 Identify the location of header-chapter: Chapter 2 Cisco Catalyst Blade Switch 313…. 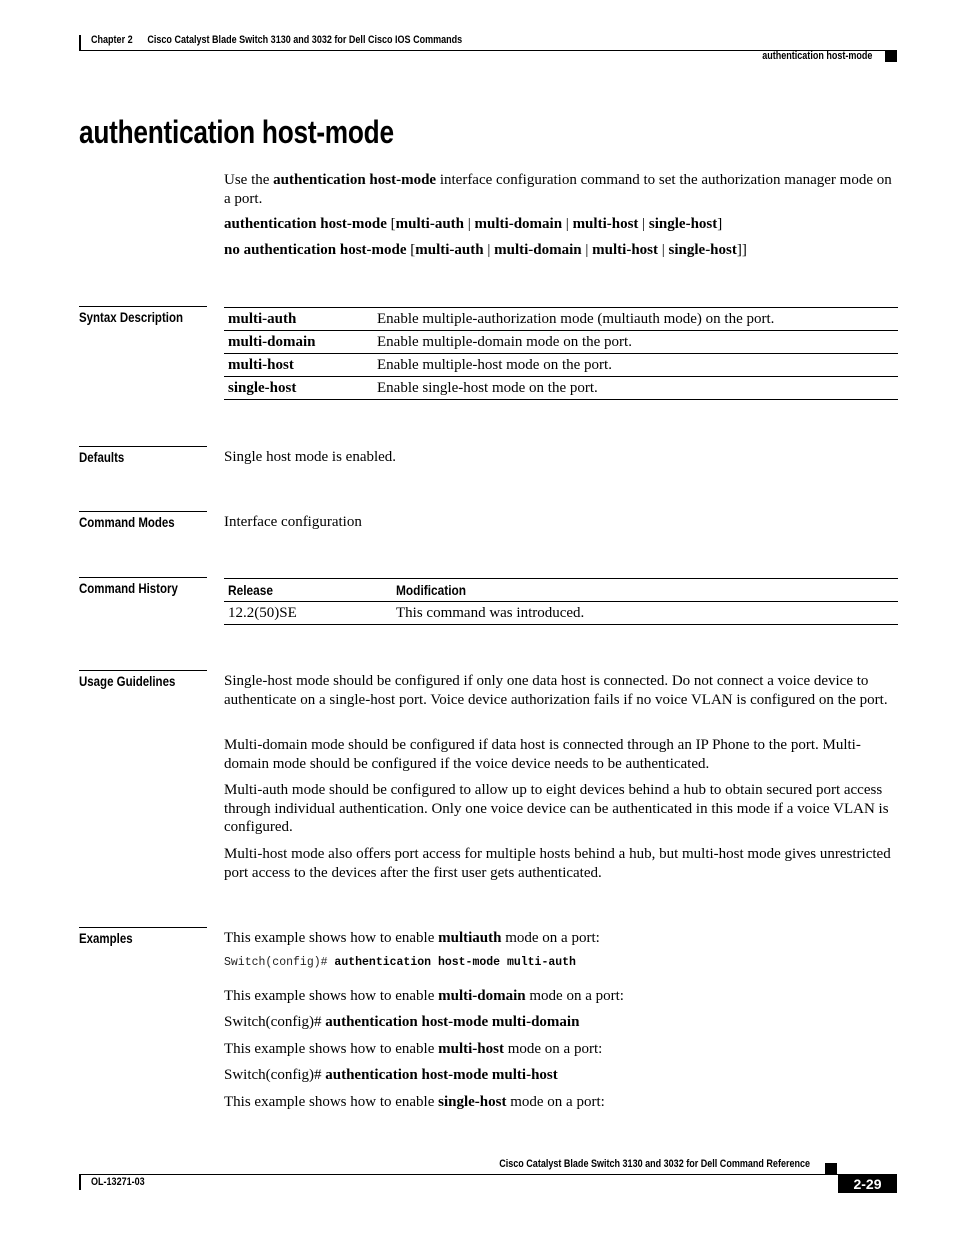
(276, 40).